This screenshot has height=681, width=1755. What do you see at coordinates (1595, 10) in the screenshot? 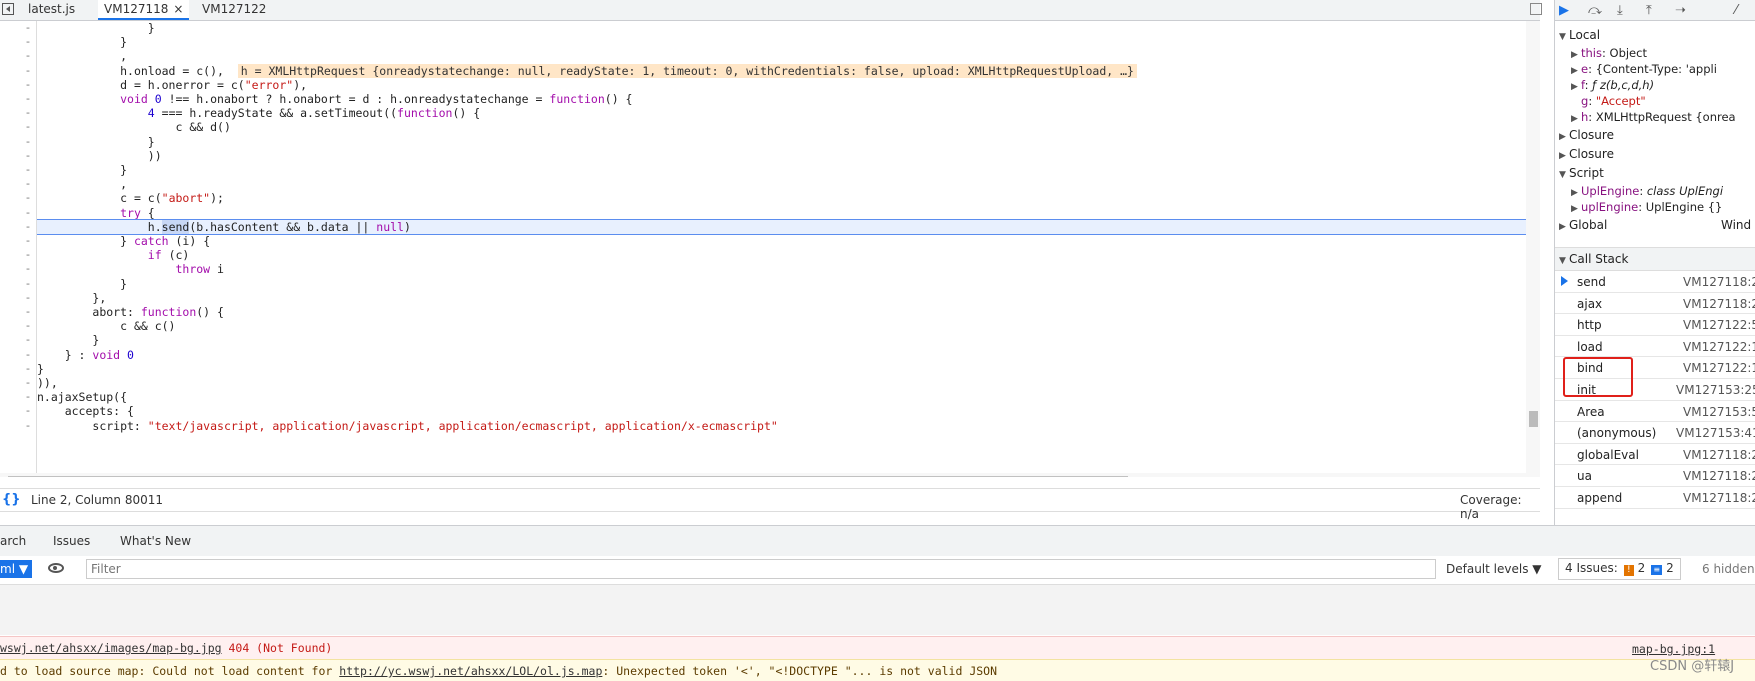
I see `step-over-icon: ⤼` at bounding box center [1595, 10].